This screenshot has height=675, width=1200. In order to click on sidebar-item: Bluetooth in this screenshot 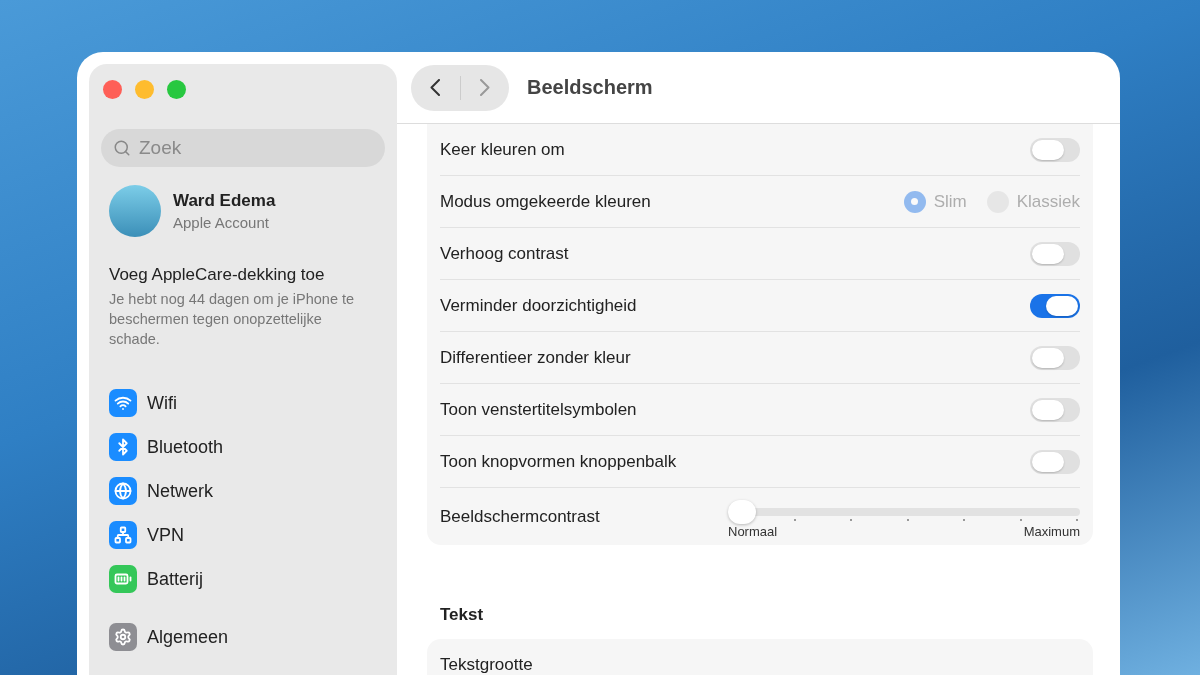, I will do `click(185, 447)`.